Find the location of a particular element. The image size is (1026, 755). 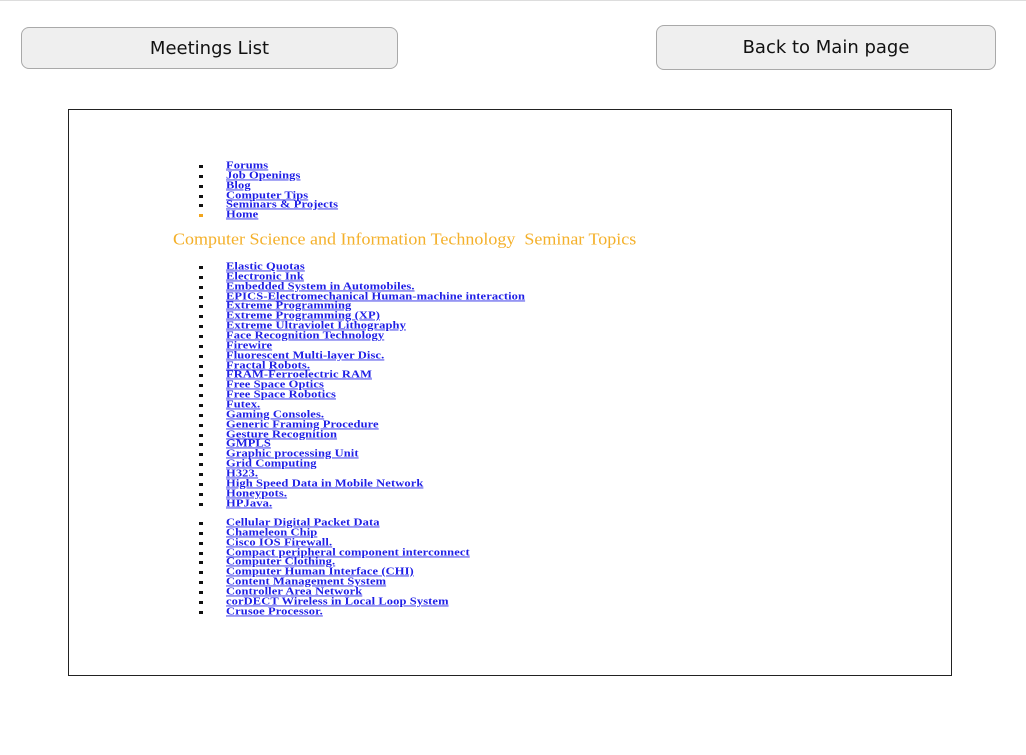

list-item: Job Openings is located at coordinates (203, 175).